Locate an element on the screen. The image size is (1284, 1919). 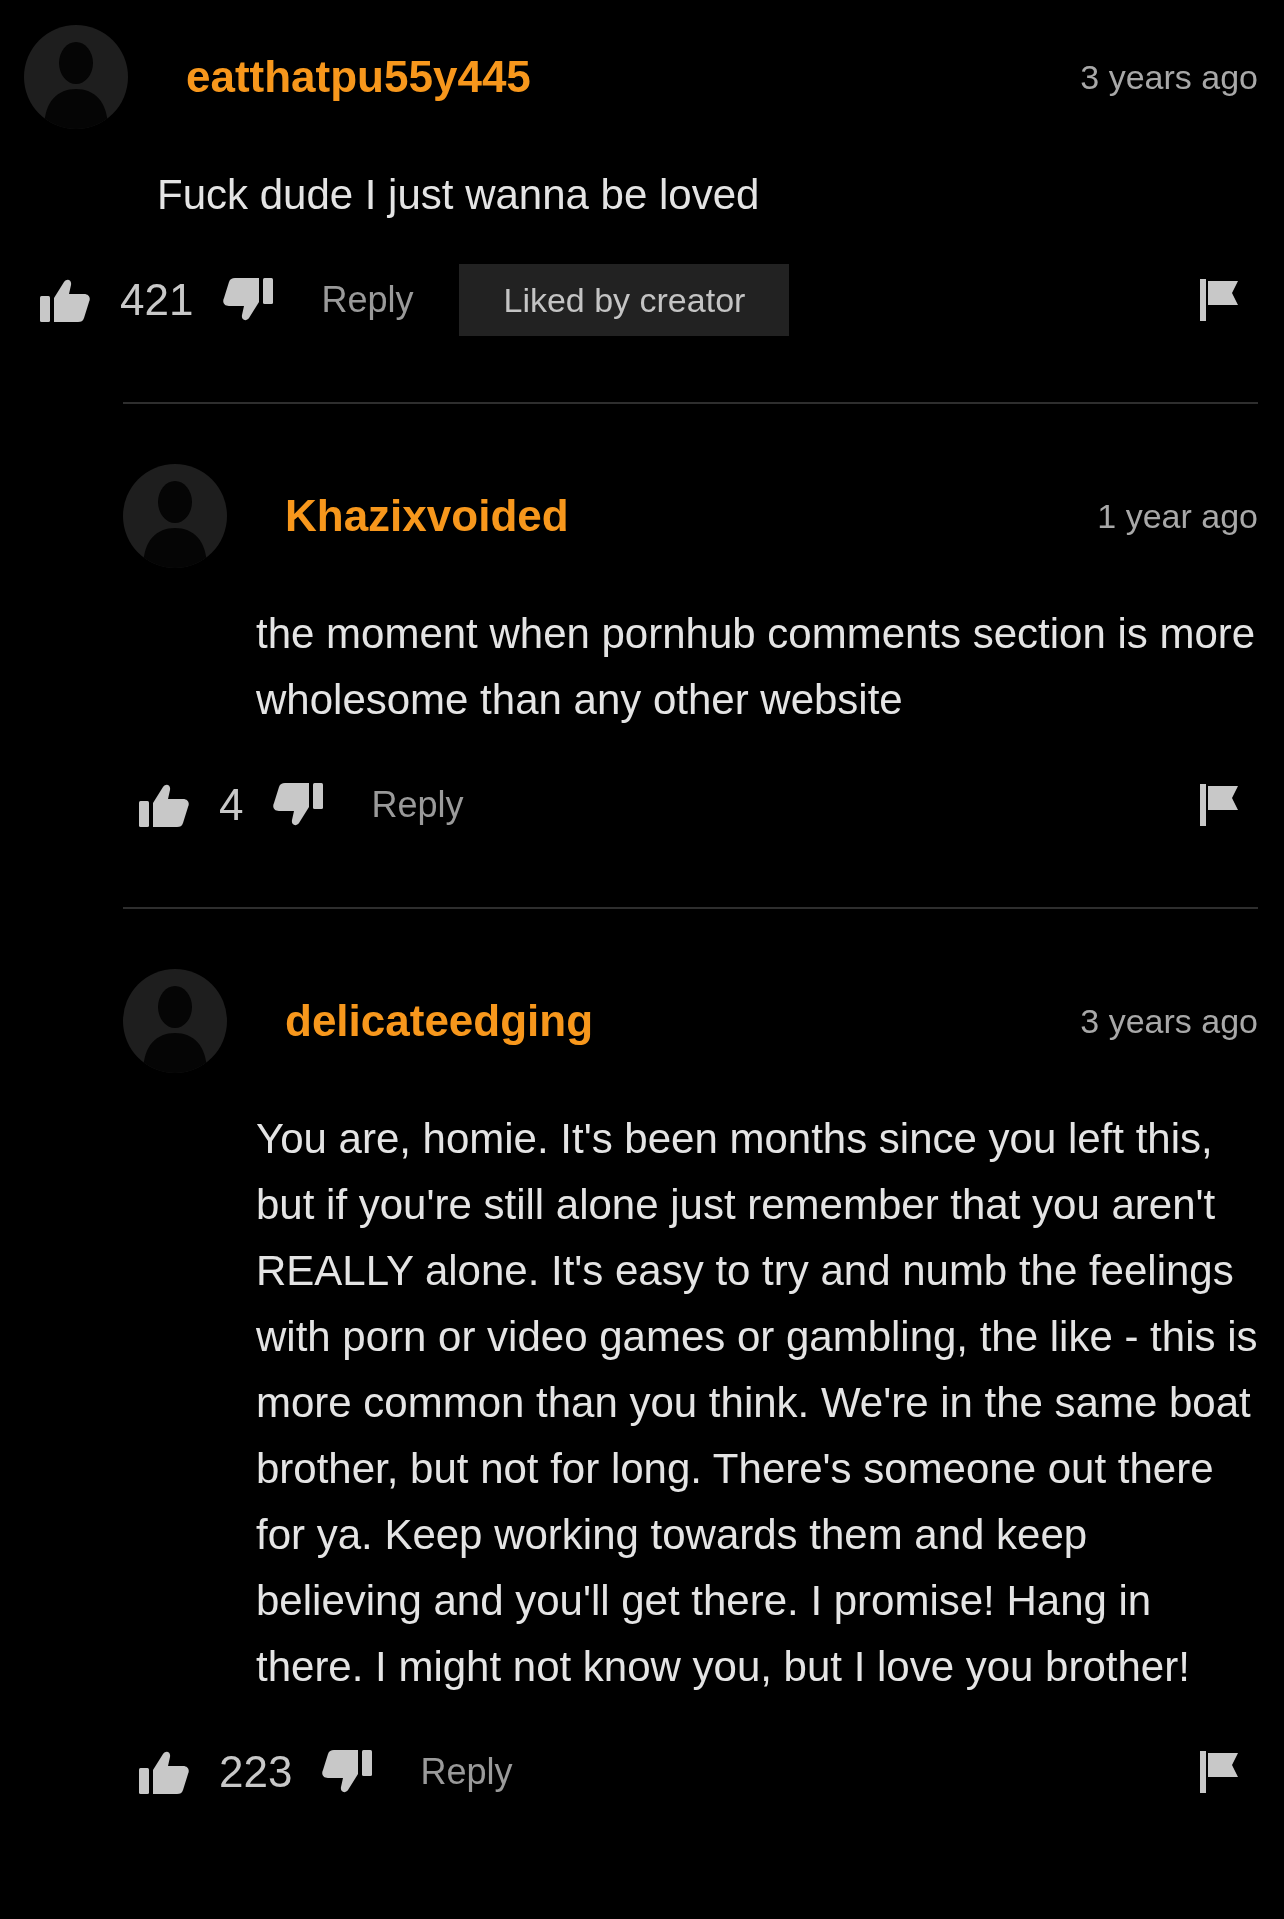
username: delicateedging is located at coordinates (439, 1021).